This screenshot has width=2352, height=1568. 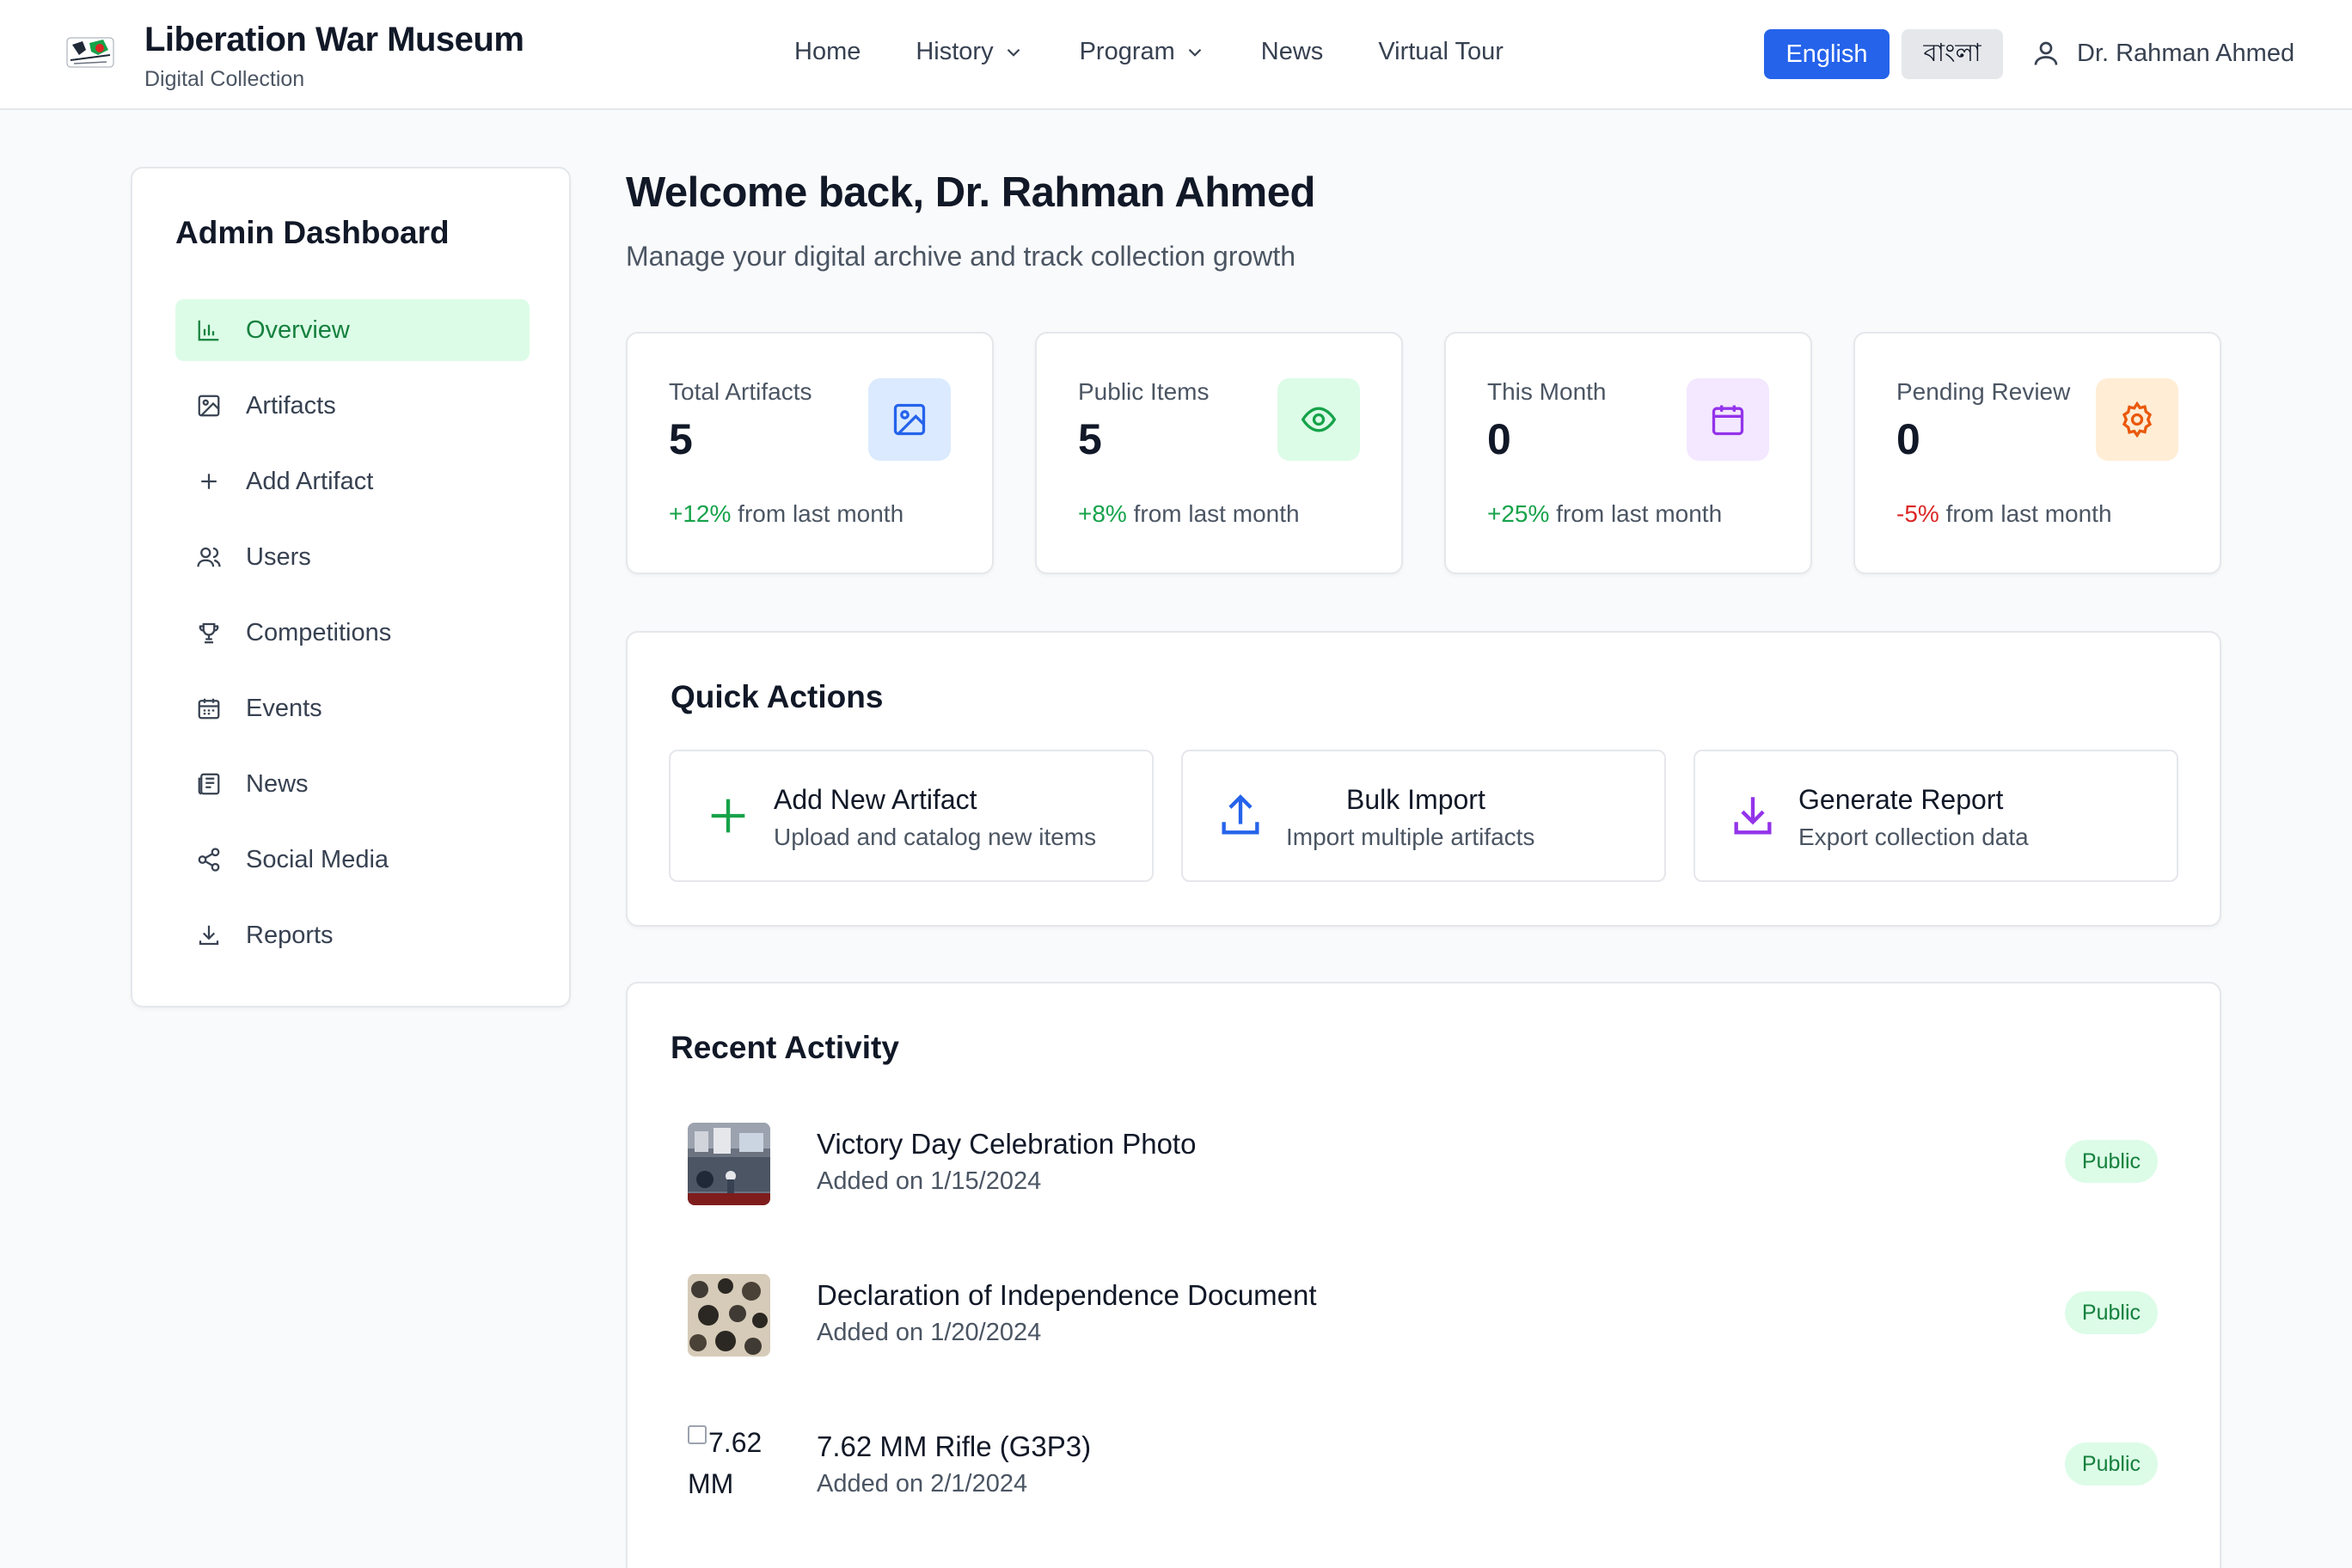 I want to click on nav-news-label: News, so click(x=1292, y=51).